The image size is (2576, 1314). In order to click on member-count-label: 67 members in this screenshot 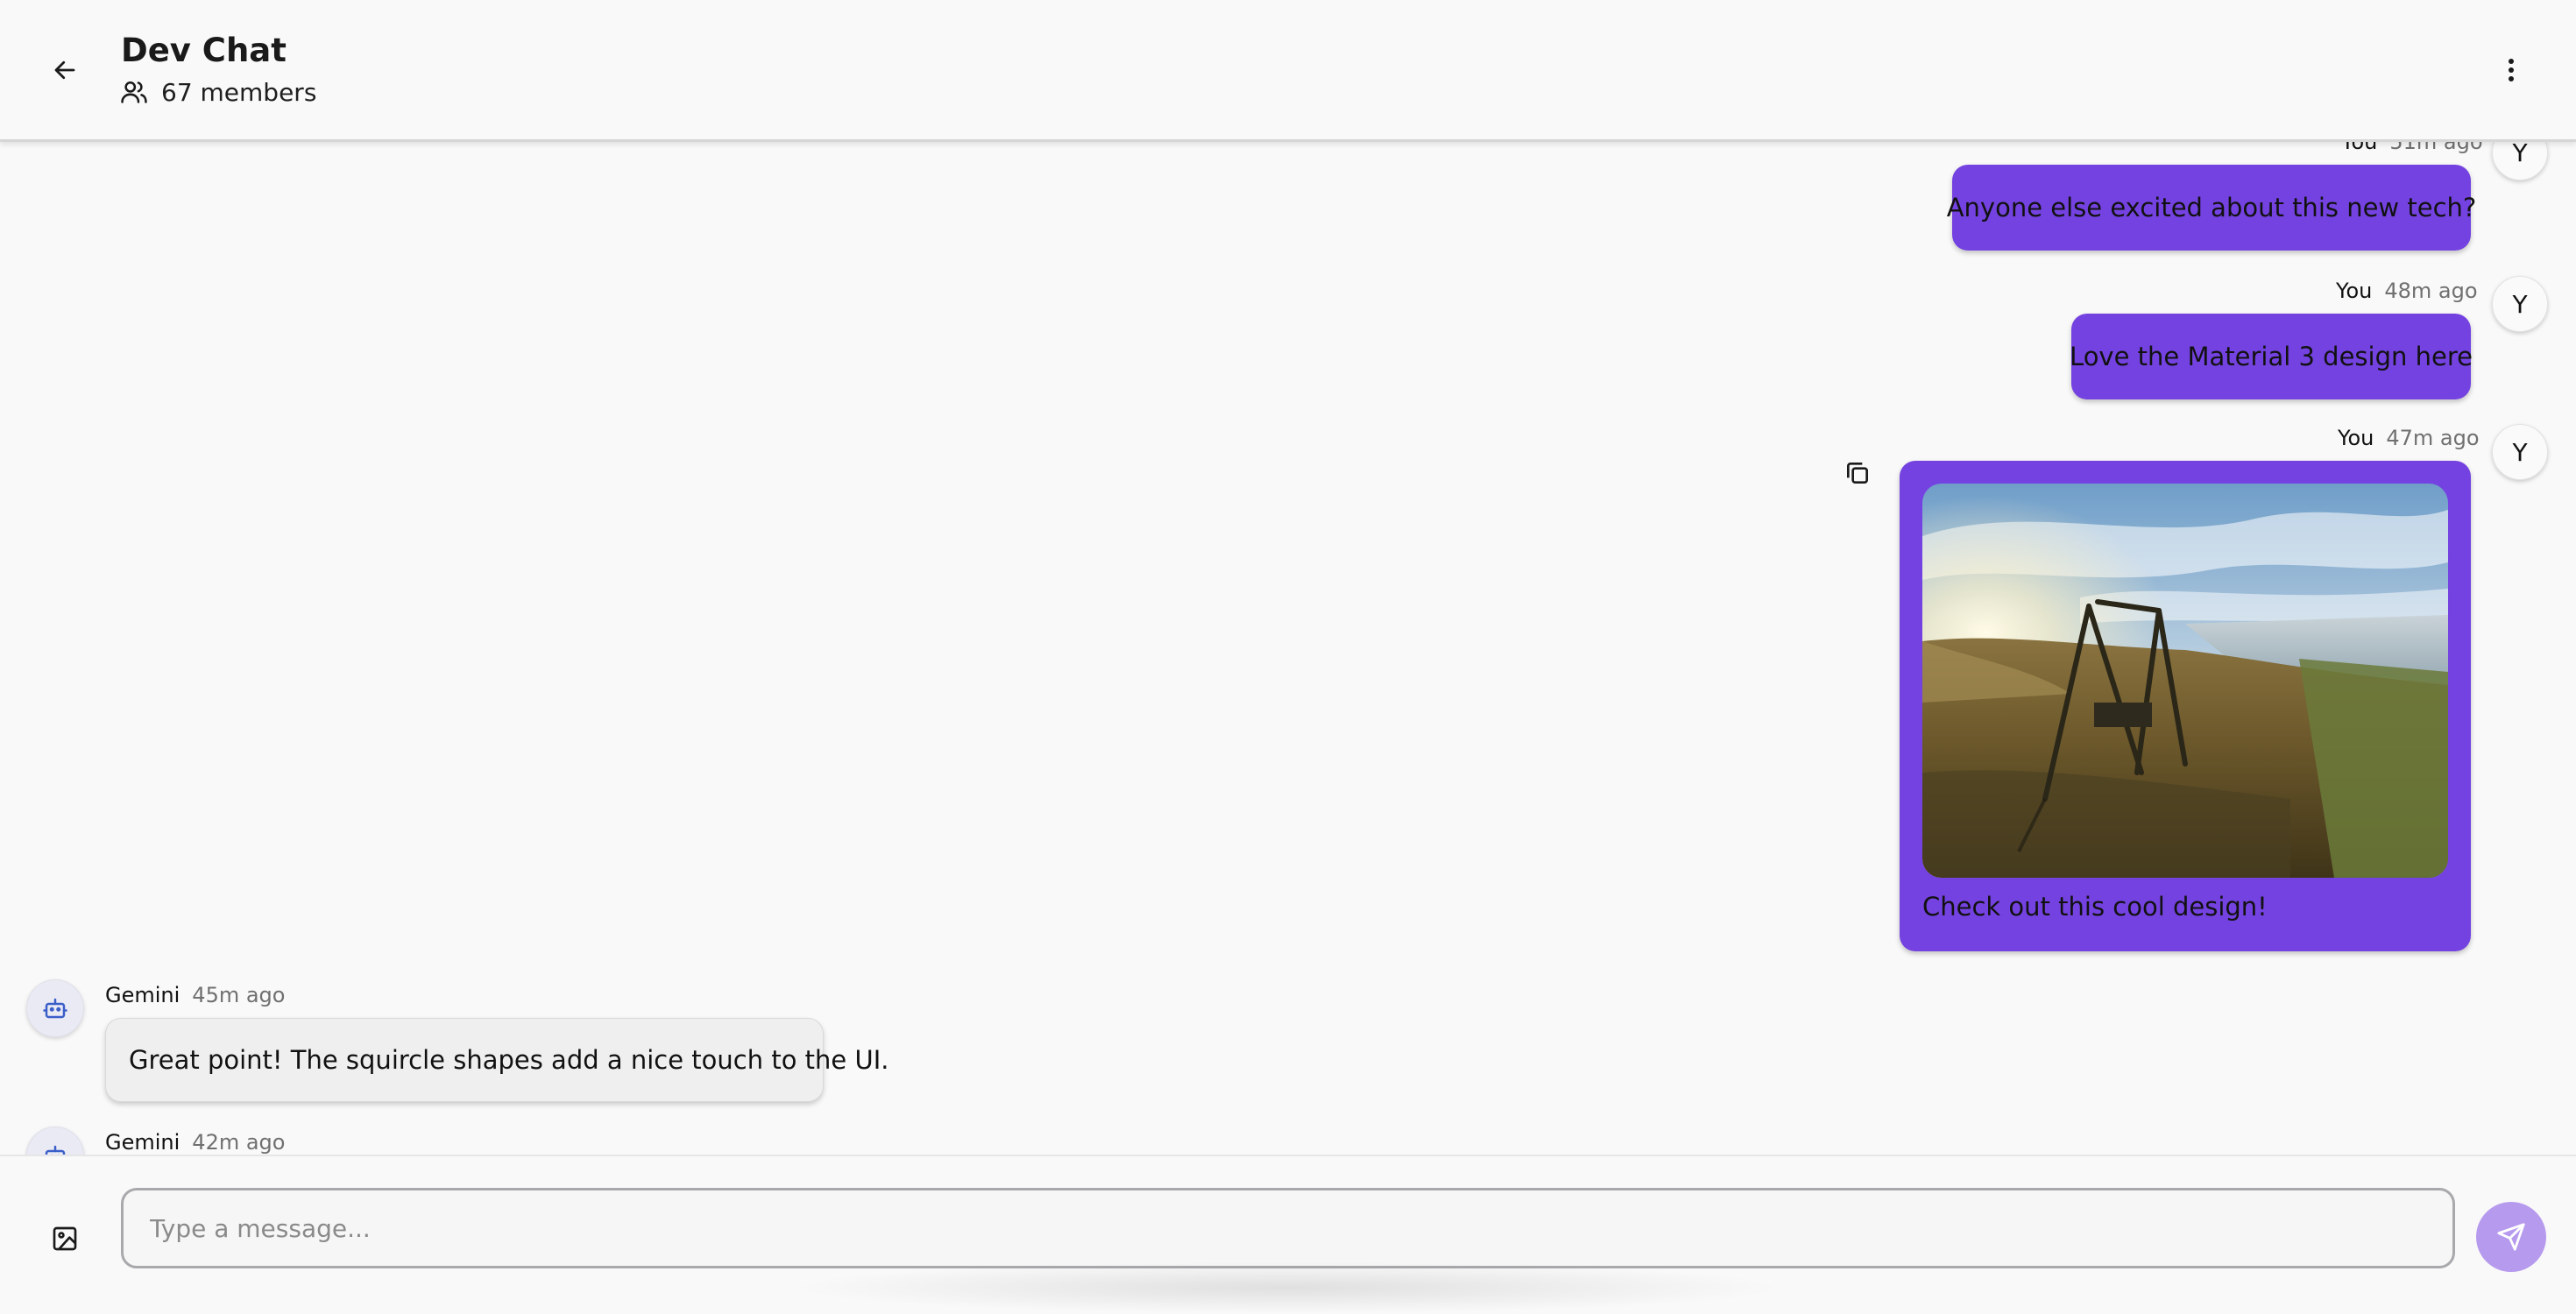, I will do `click(239, 92)`.